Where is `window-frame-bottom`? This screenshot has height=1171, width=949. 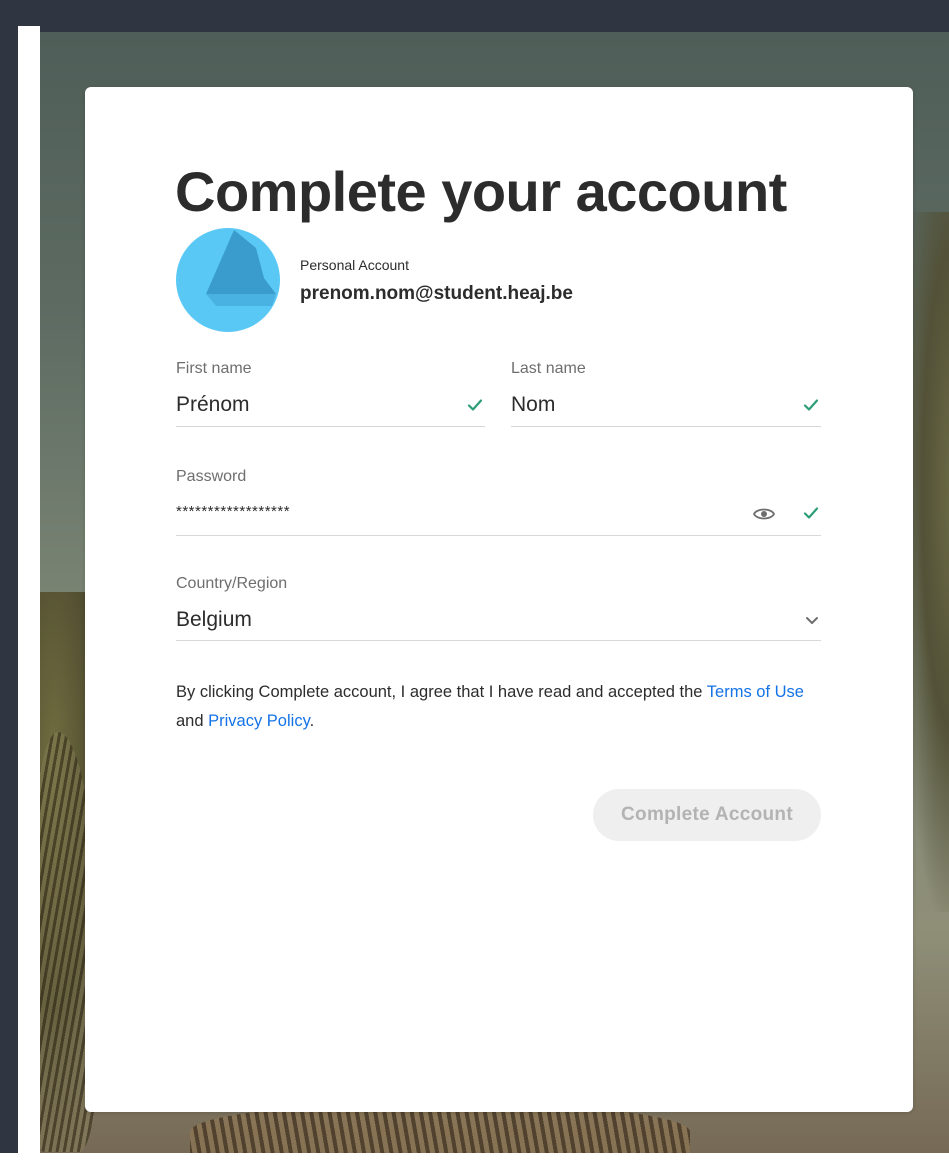 window-frame-bottom is located at coordinates (474, 1162).